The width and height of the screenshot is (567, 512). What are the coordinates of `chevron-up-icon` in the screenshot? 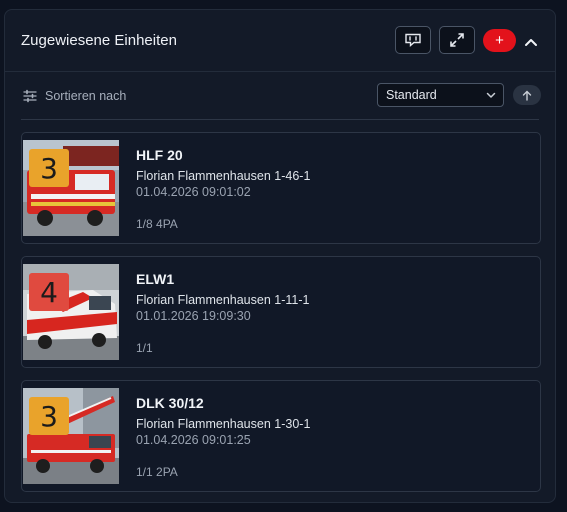 It's located at (531, 42).